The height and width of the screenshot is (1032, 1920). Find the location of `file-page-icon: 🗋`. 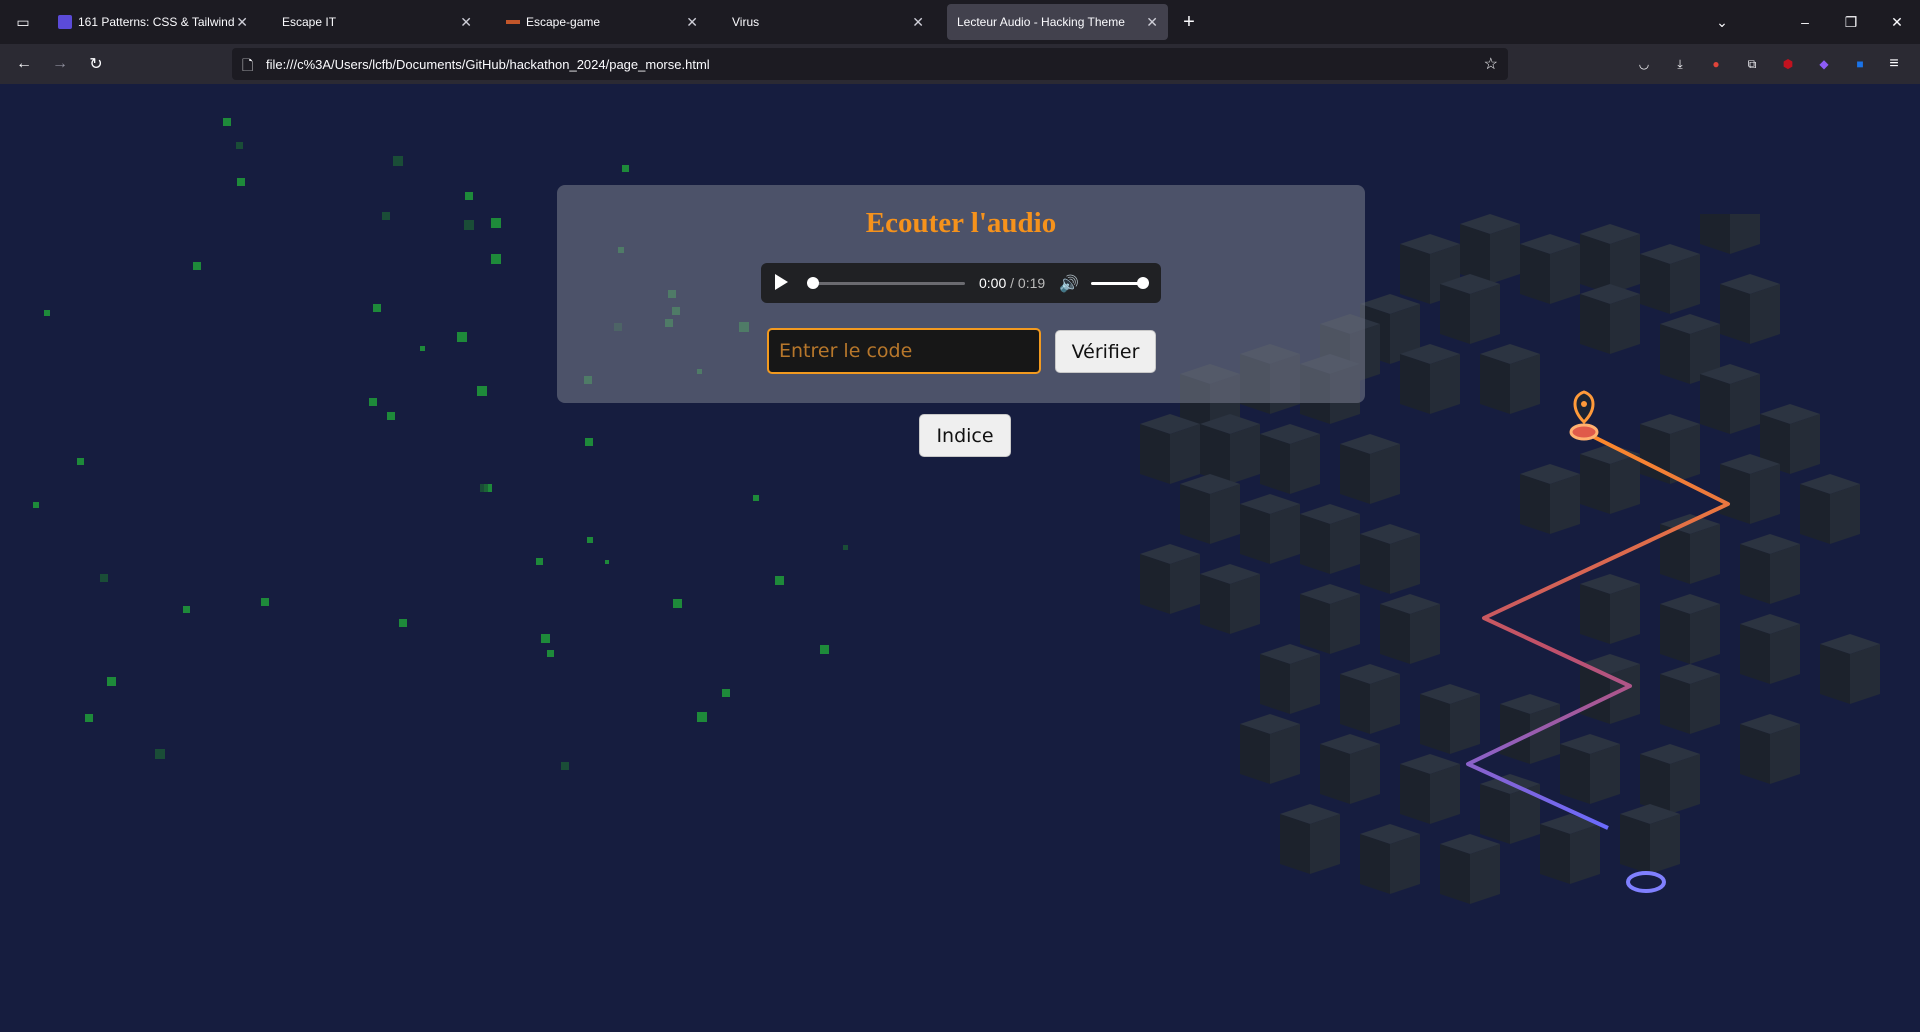

file-page-icon: 🗋 is located at coordinates (248, 65).